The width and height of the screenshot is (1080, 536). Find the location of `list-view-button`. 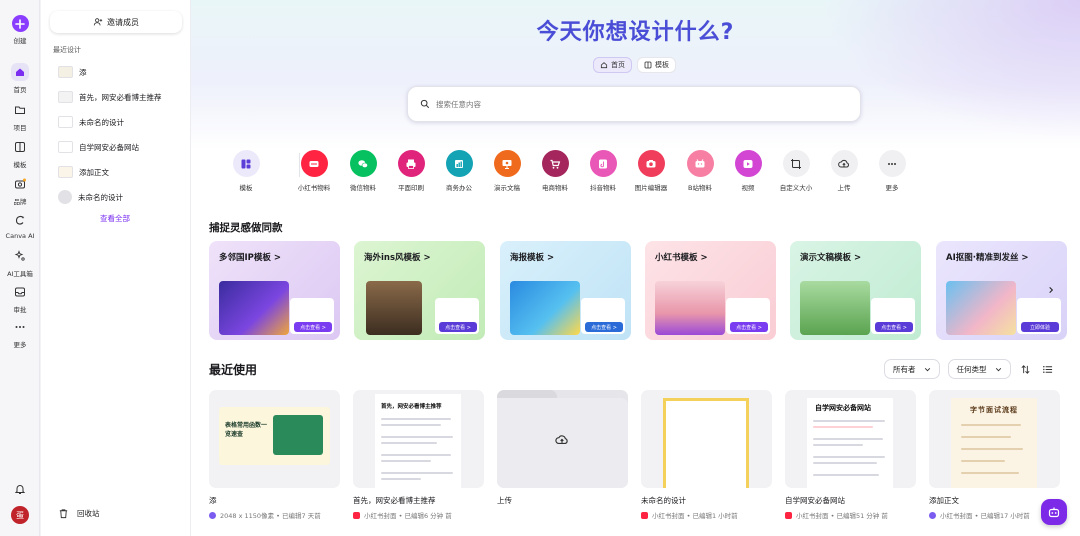

list-view-button is located at coordinates (1048, 369).